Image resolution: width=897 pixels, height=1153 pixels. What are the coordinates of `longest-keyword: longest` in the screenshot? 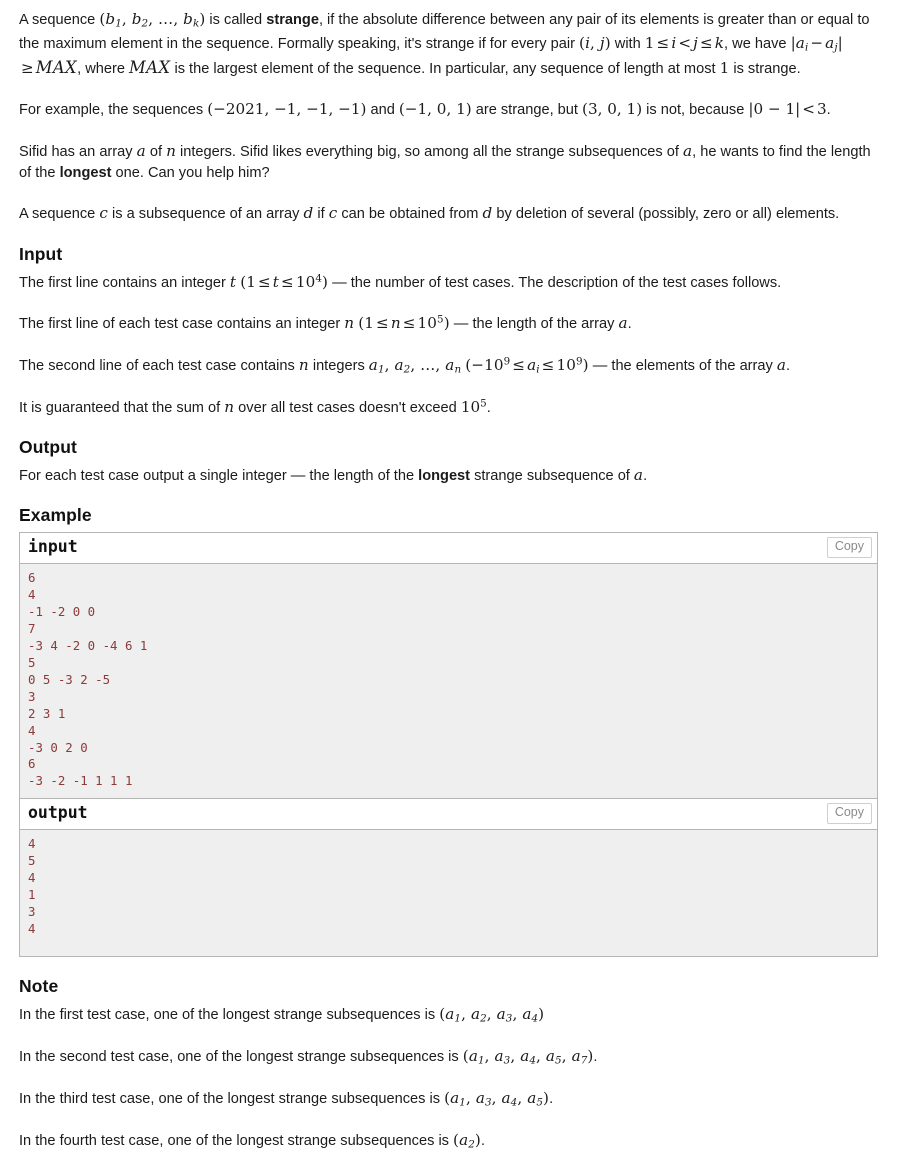 It's located at (85, 173).